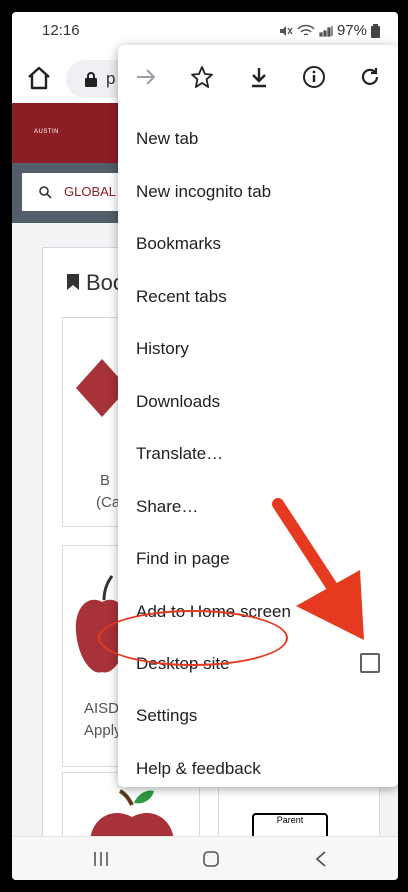  I want to click on system-nav-bar, so click(205, 858).